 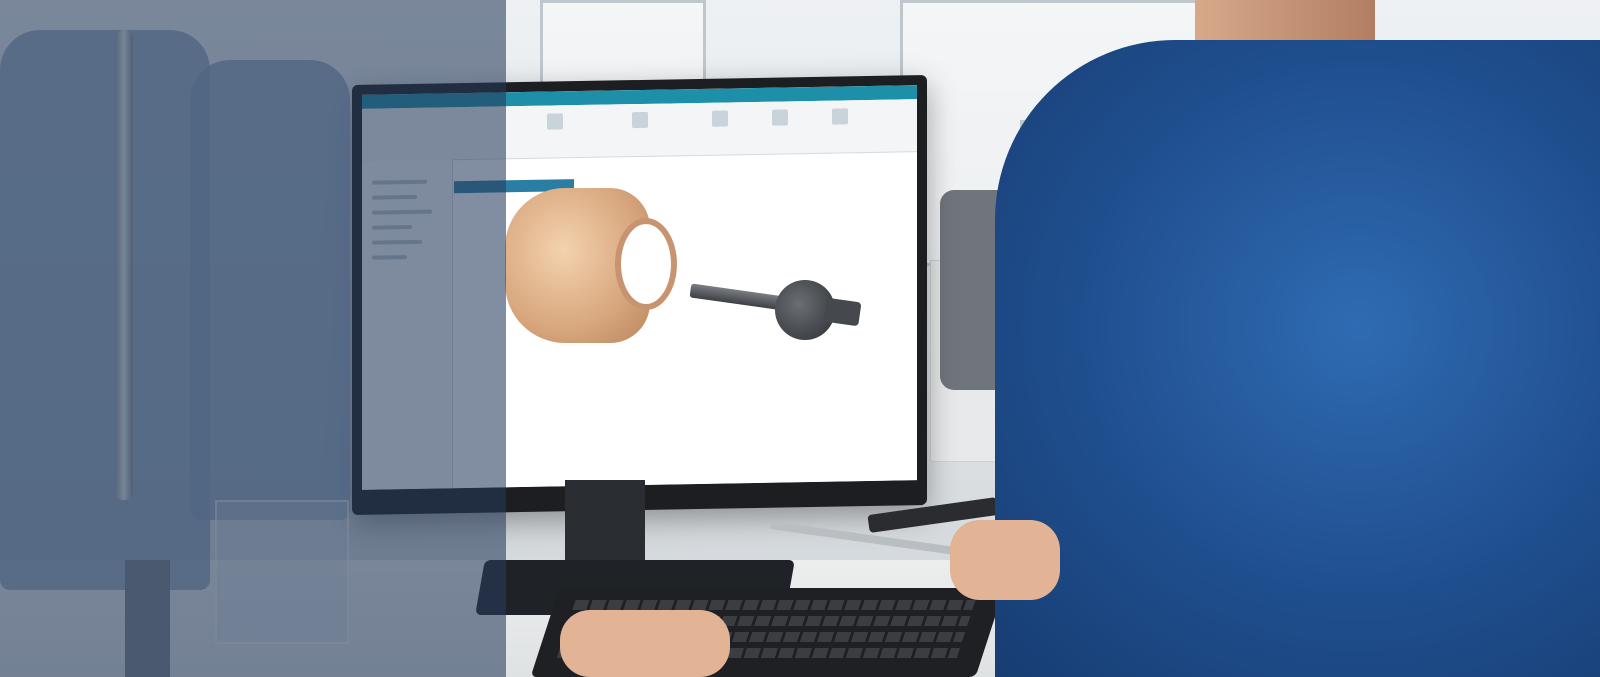 What do you see at coordinates (645, 643) in the screenshot?
I see `person-hand-left` at bounding box center [645, 643].